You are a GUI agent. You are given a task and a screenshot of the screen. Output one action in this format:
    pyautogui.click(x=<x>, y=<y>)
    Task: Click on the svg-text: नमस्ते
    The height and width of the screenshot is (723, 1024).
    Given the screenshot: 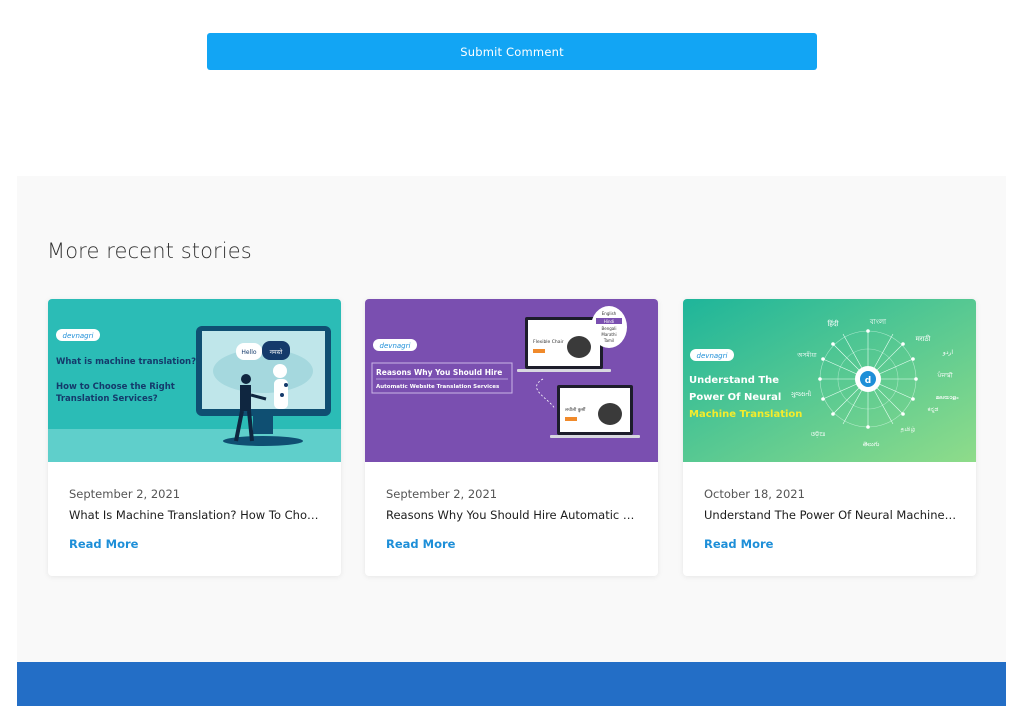 What is the action you would take?
    pyautogui.click(x=276, y=352)
    